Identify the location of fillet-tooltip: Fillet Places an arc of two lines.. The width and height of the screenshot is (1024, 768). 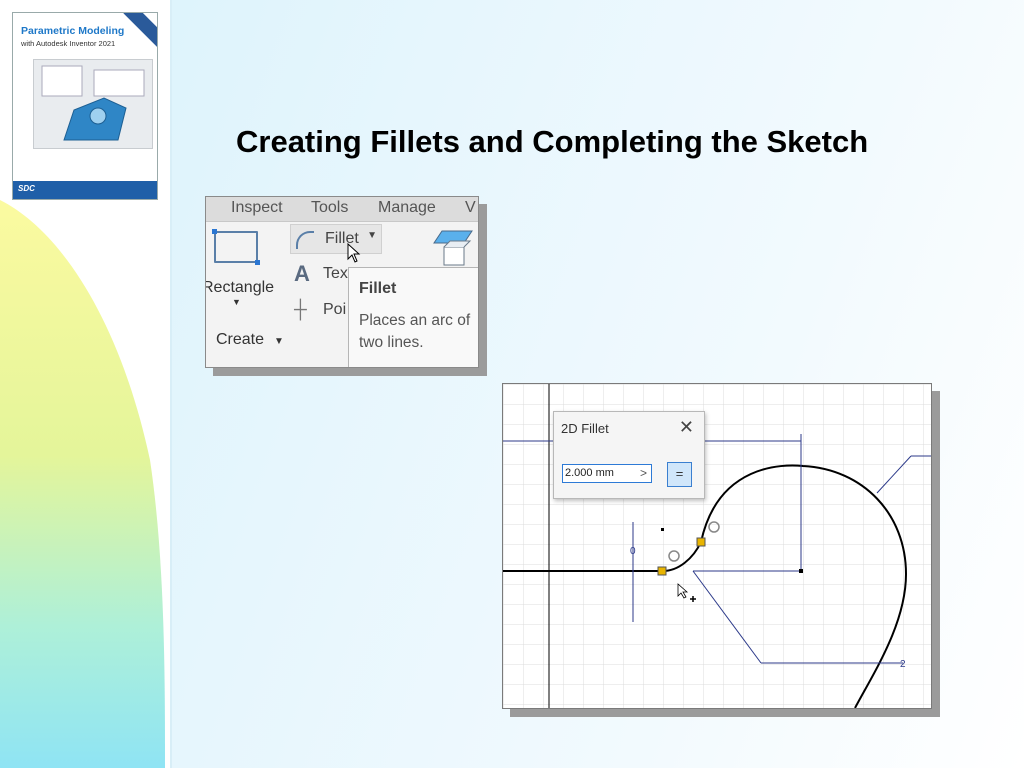
(413, 317).